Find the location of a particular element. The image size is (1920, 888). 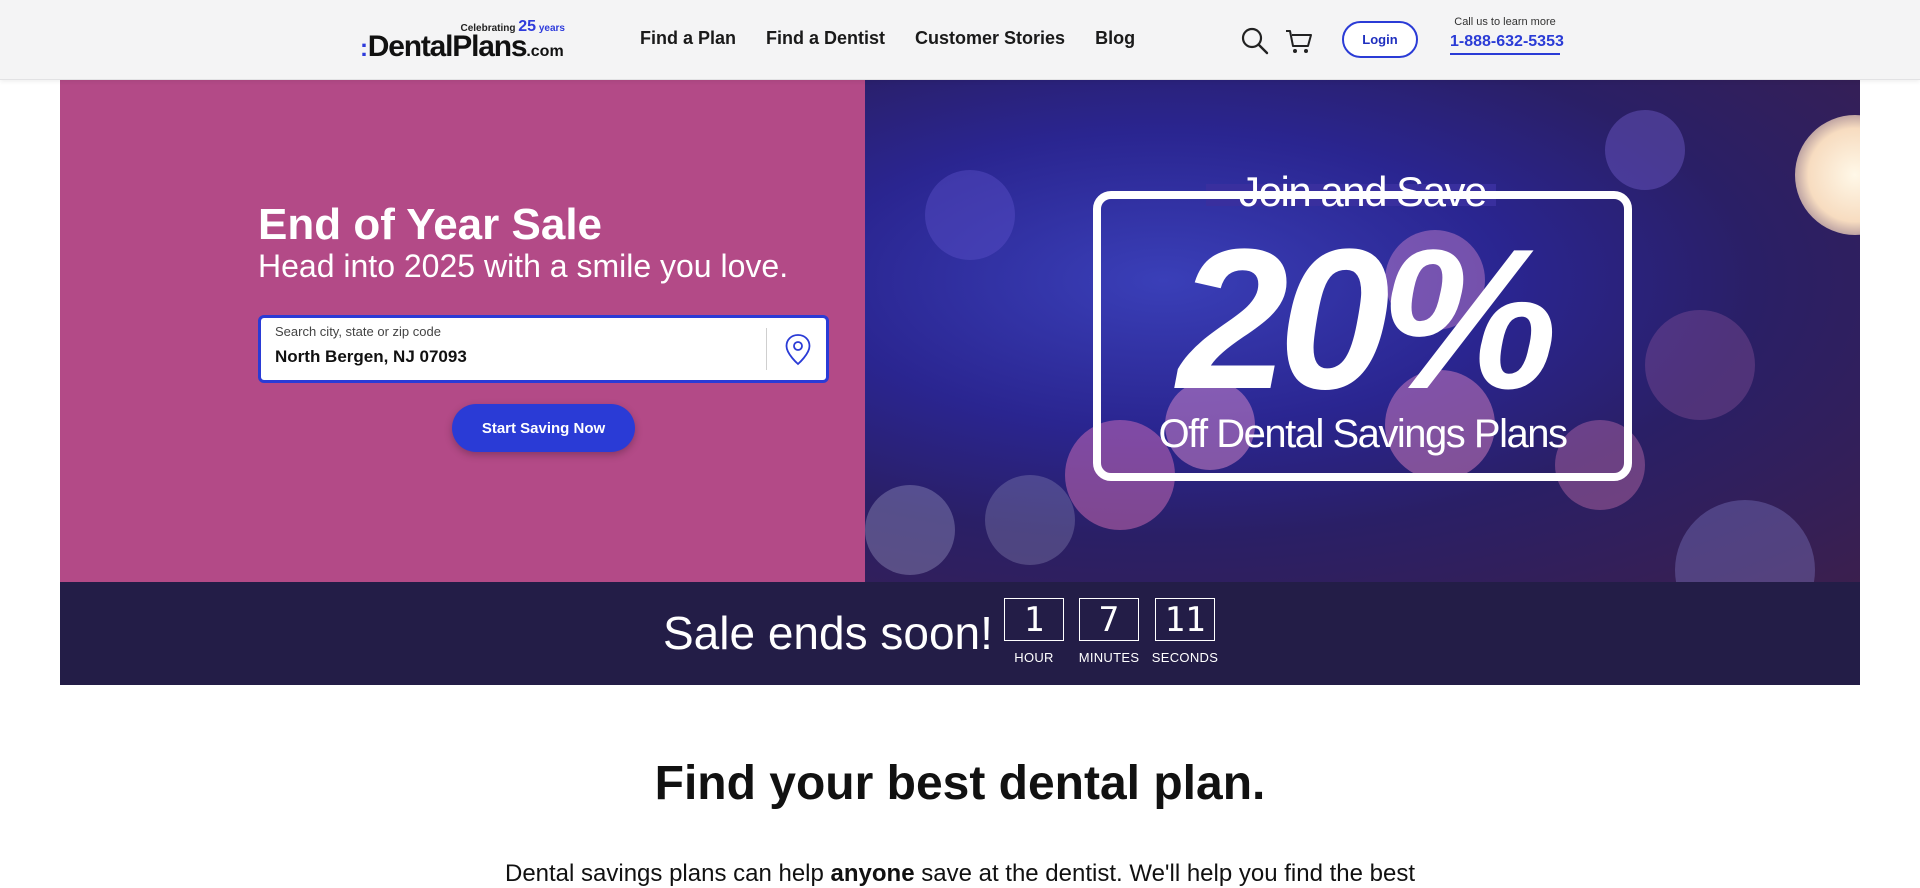

start-saving-button: Start Saving Now is located at coordinates (543, 428).